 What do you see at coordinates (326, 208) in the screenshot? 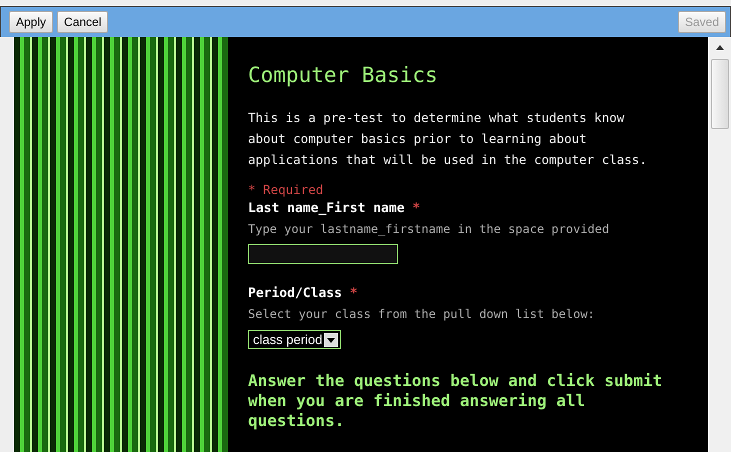
I see `question-label: Last name_First name` at bounding box center [326, 208].